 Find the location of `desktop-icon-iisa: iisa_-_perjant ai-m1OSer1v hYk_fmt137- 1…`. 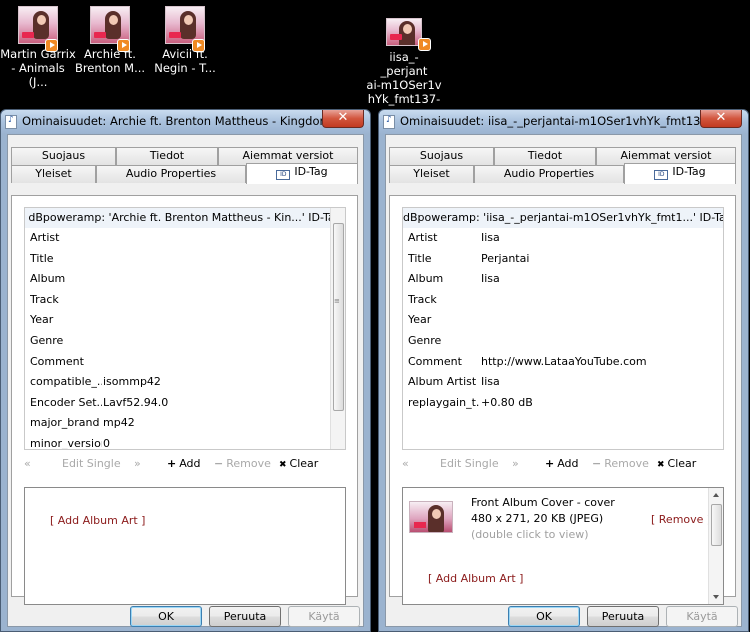

desktop-icon-iisa: iisa_-_perjant ai-m1OSer1v hYk_fmt137- 1… is located at coordinates (404, 62).